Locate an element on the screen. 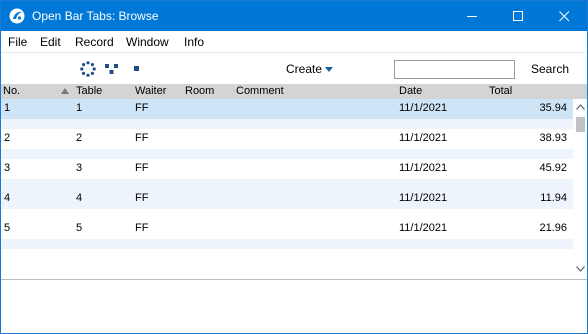  column-header-table: Table is located at coordinates (89, 91).